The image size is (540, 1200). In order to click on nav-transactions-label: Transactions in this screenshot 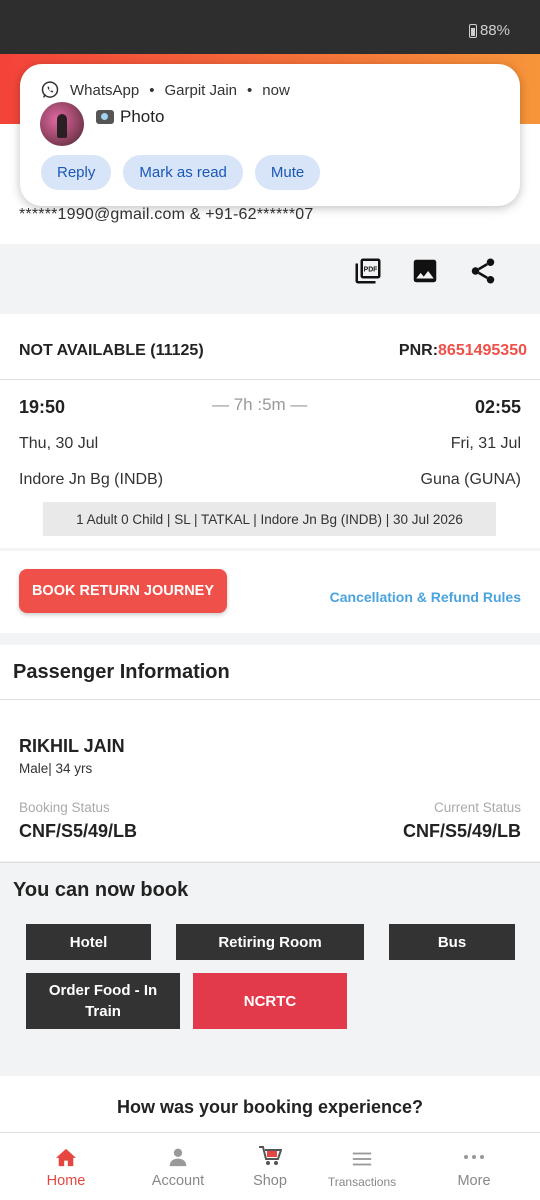, I will do `click(362, 1182)`.